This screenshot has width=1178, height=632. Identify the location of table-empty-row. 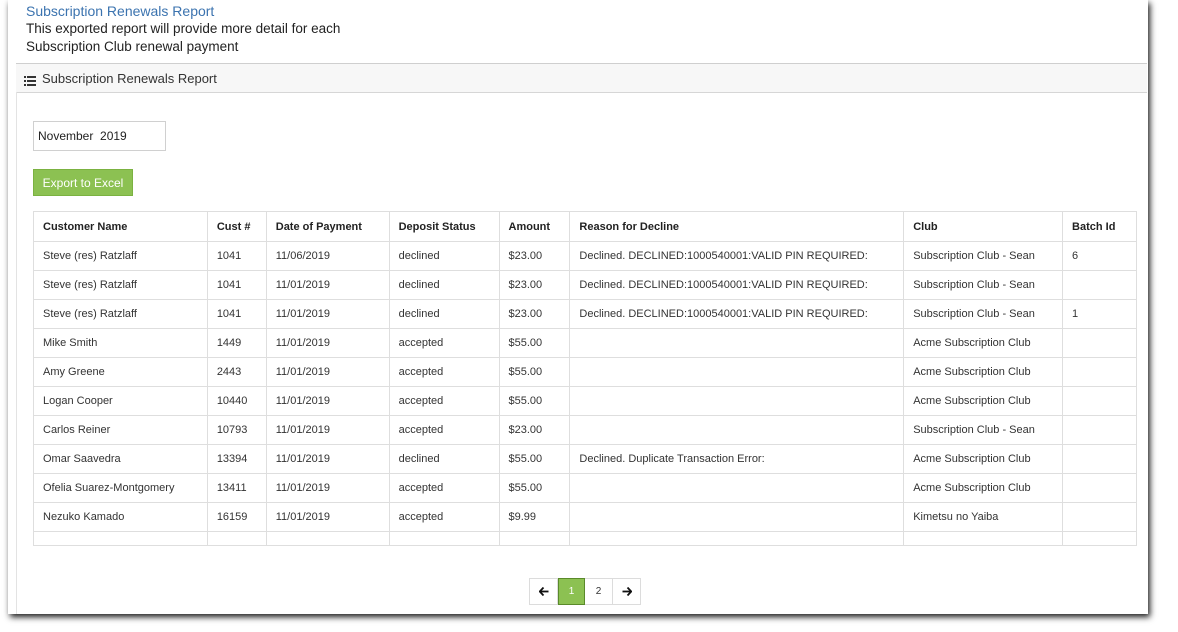
(585, 538).